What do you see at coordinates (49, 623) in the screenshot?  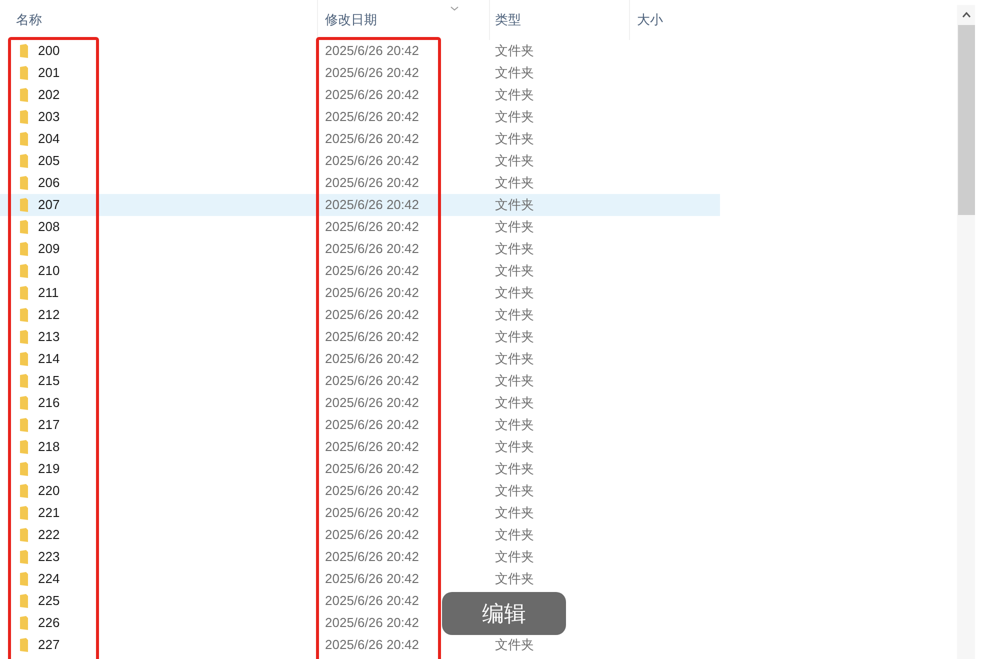 I see `file-name: 226` at bounding box center [49, 623].